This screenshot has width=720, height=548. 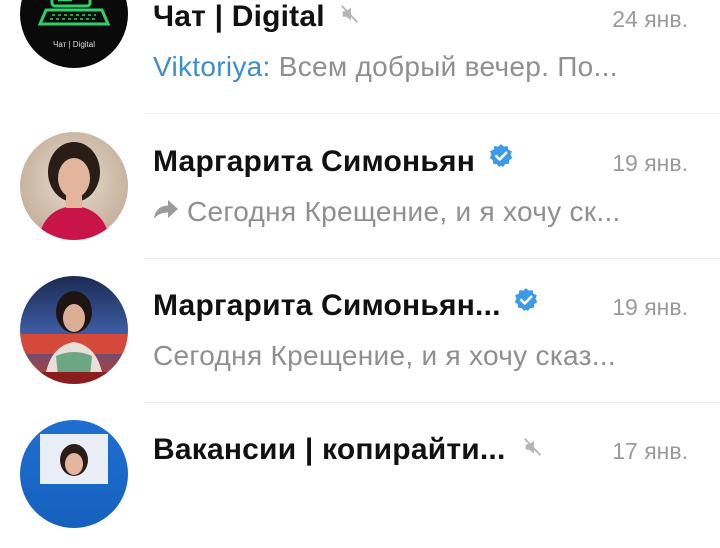 What do you see at coordinates (650, 19) in the screenshot?
I see `chat-date: 24 янв.` at bounding box center [650, 19].